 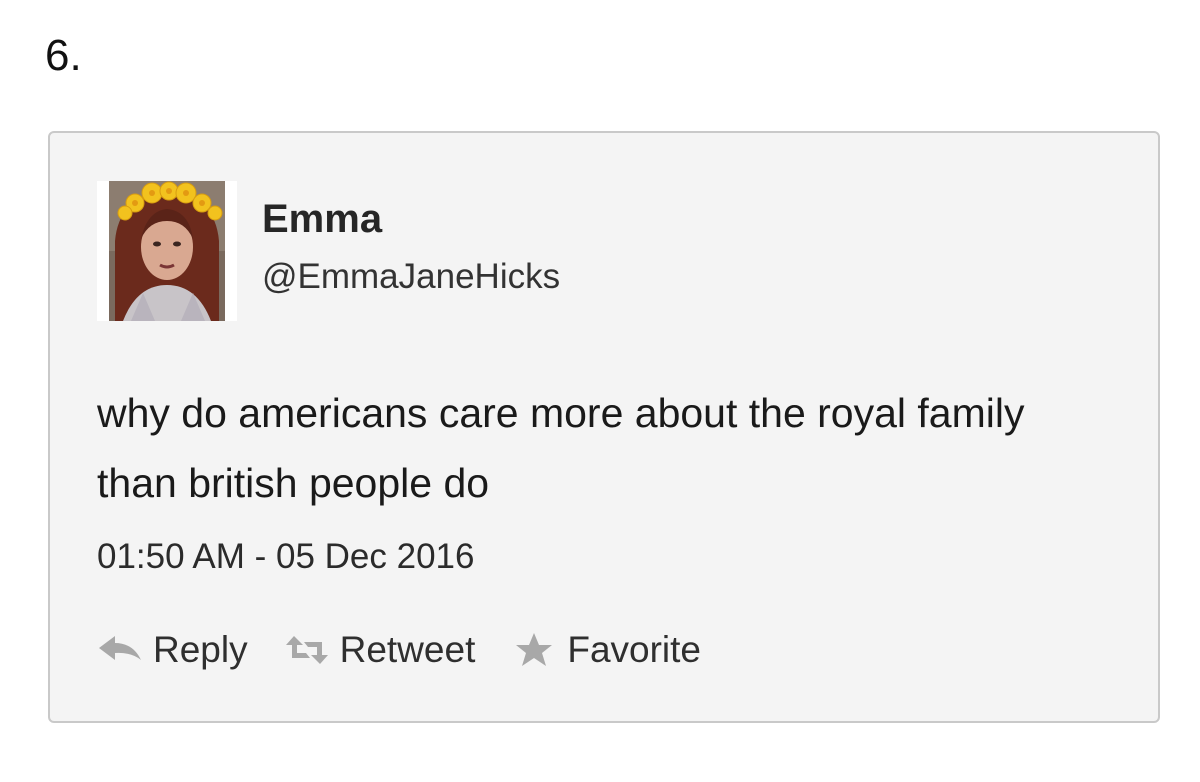 I want to click on tweet-timestamp: 01:50 AM - 05 Dec 2016, so click(x=285, y=557).